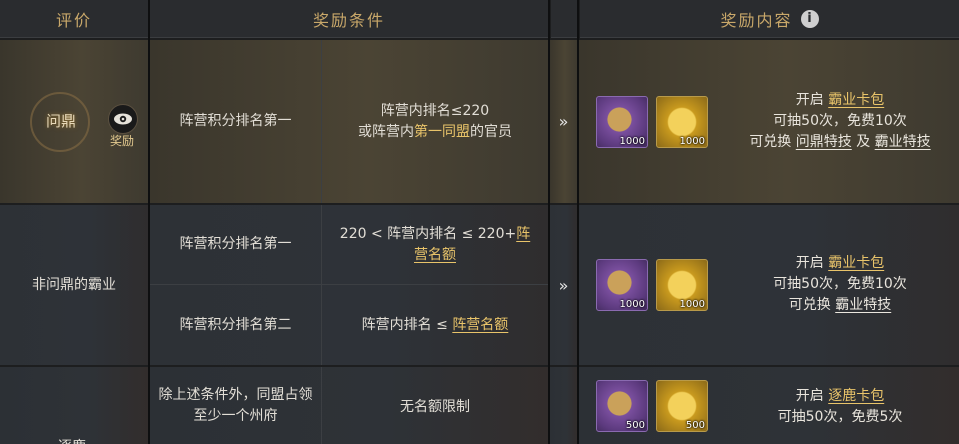 The image size is (959, 444). I want to click on header-conditions: 奖励条件, so click(349, 19).